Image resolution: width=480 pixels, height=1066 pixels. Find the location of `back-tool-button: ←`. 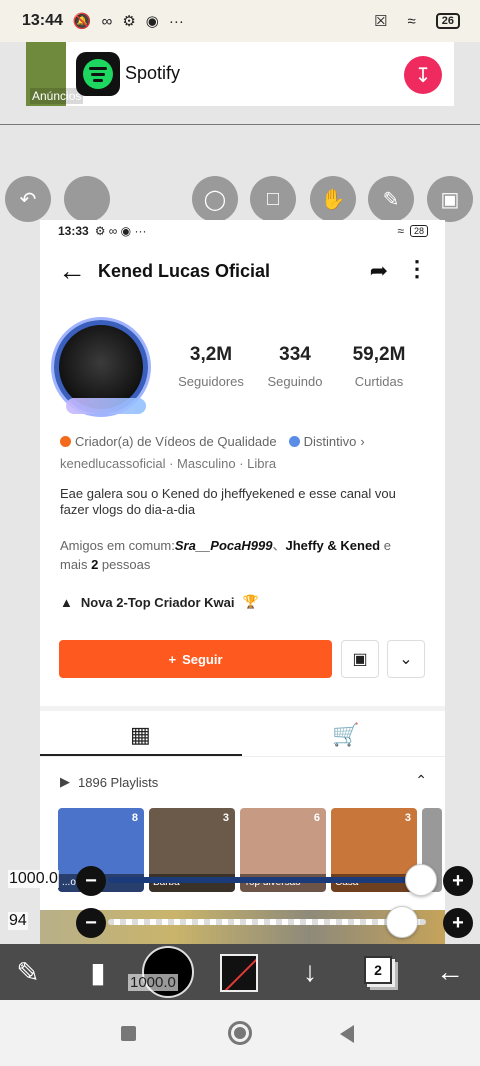

back-tool-button: ← is located at coordinates (450, 972).